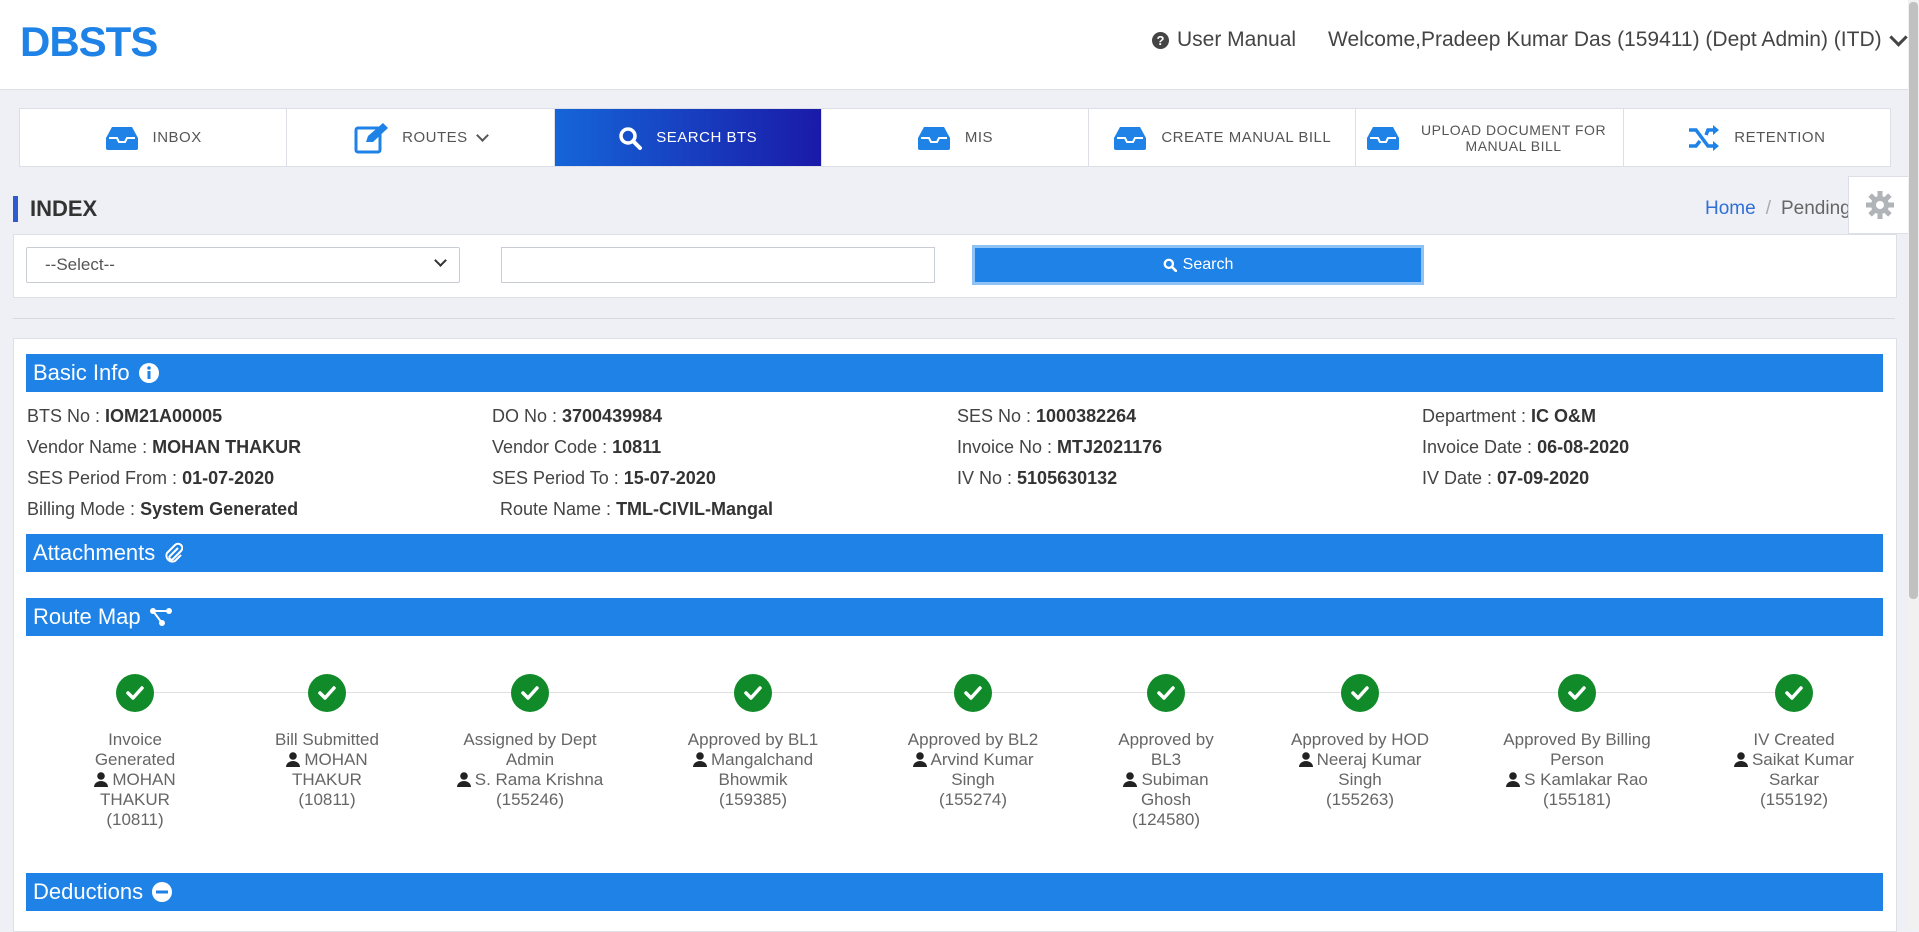 The image size is (1919, 932). What do you see at coordinates (954, 373) in the screenshot?
I see `basic-info-header: Basic Info` at bounding box center [954, 373].